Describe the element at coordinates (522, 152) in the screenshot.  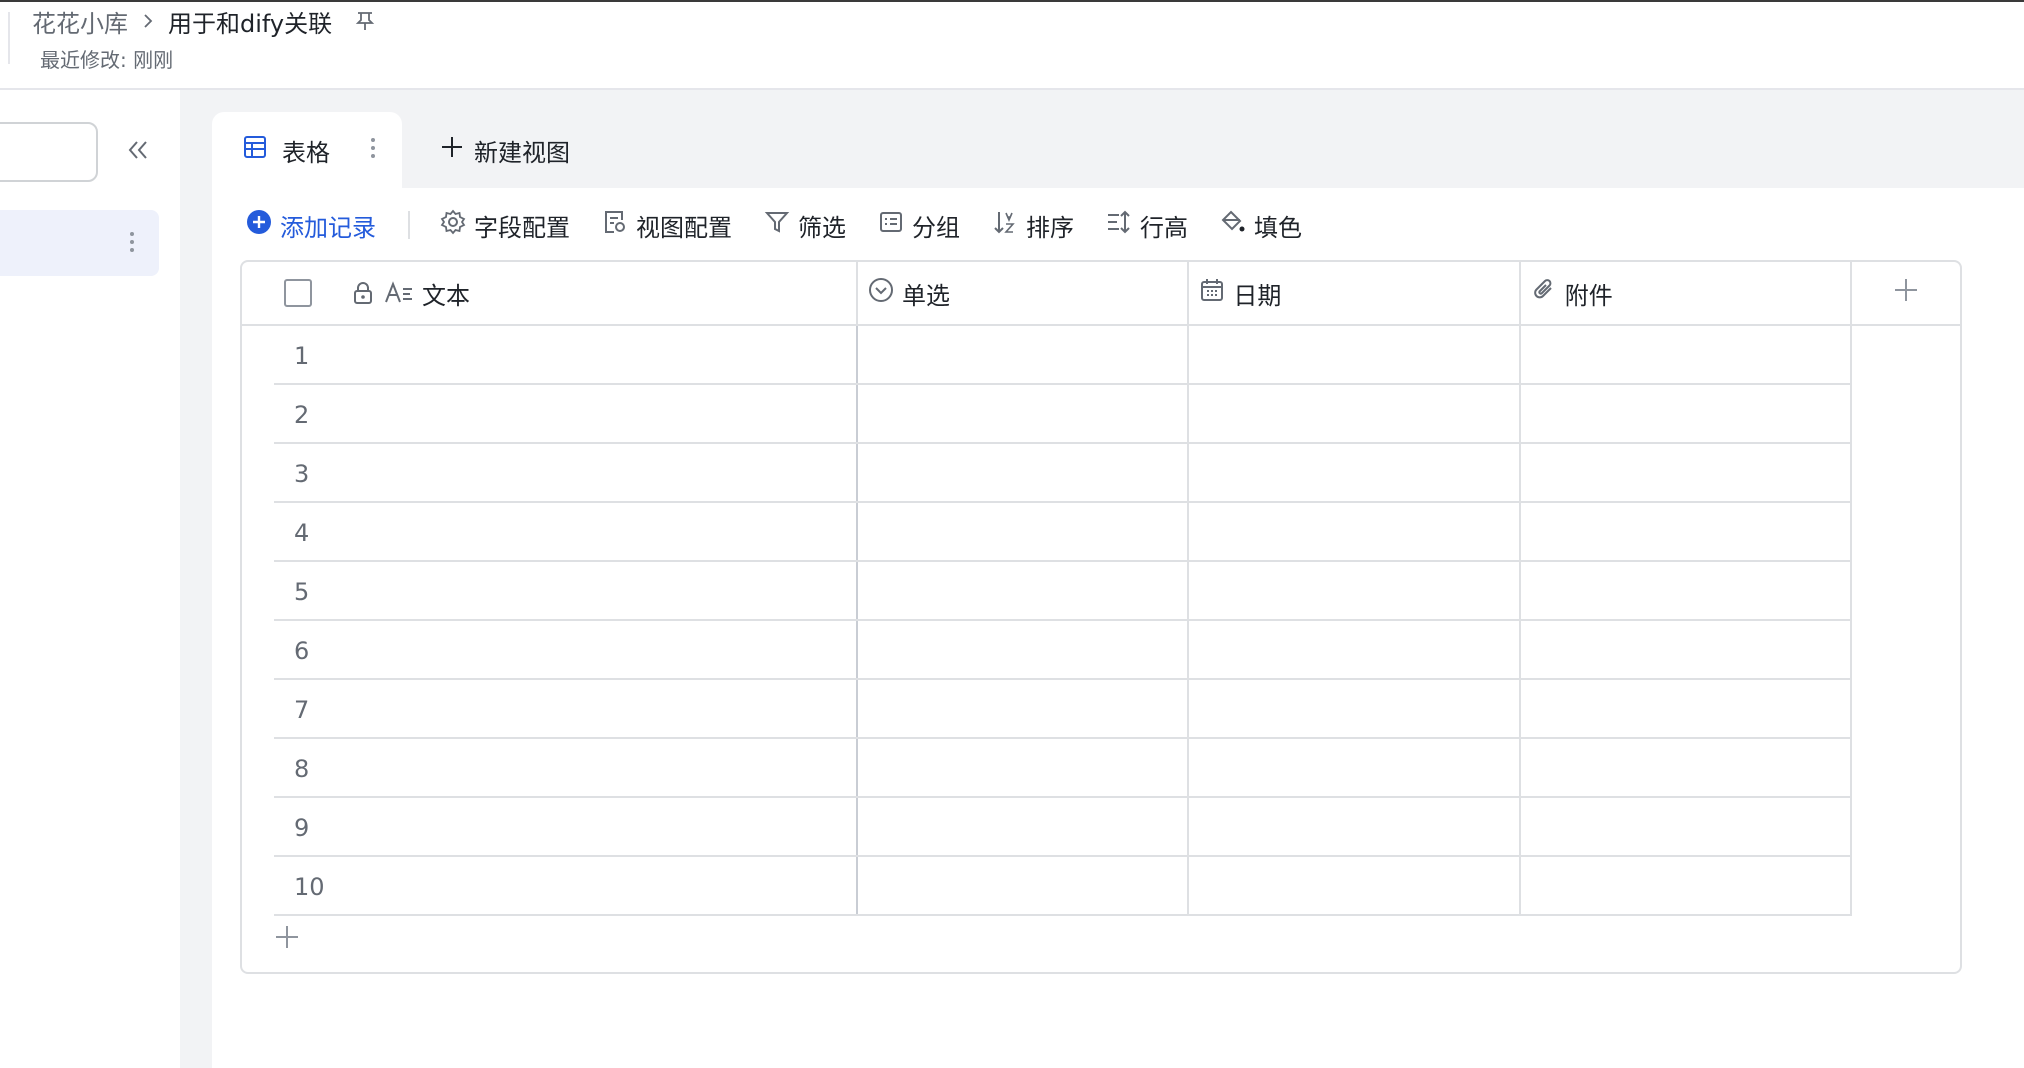
I see `new-view-label: 新建视图` at that location.